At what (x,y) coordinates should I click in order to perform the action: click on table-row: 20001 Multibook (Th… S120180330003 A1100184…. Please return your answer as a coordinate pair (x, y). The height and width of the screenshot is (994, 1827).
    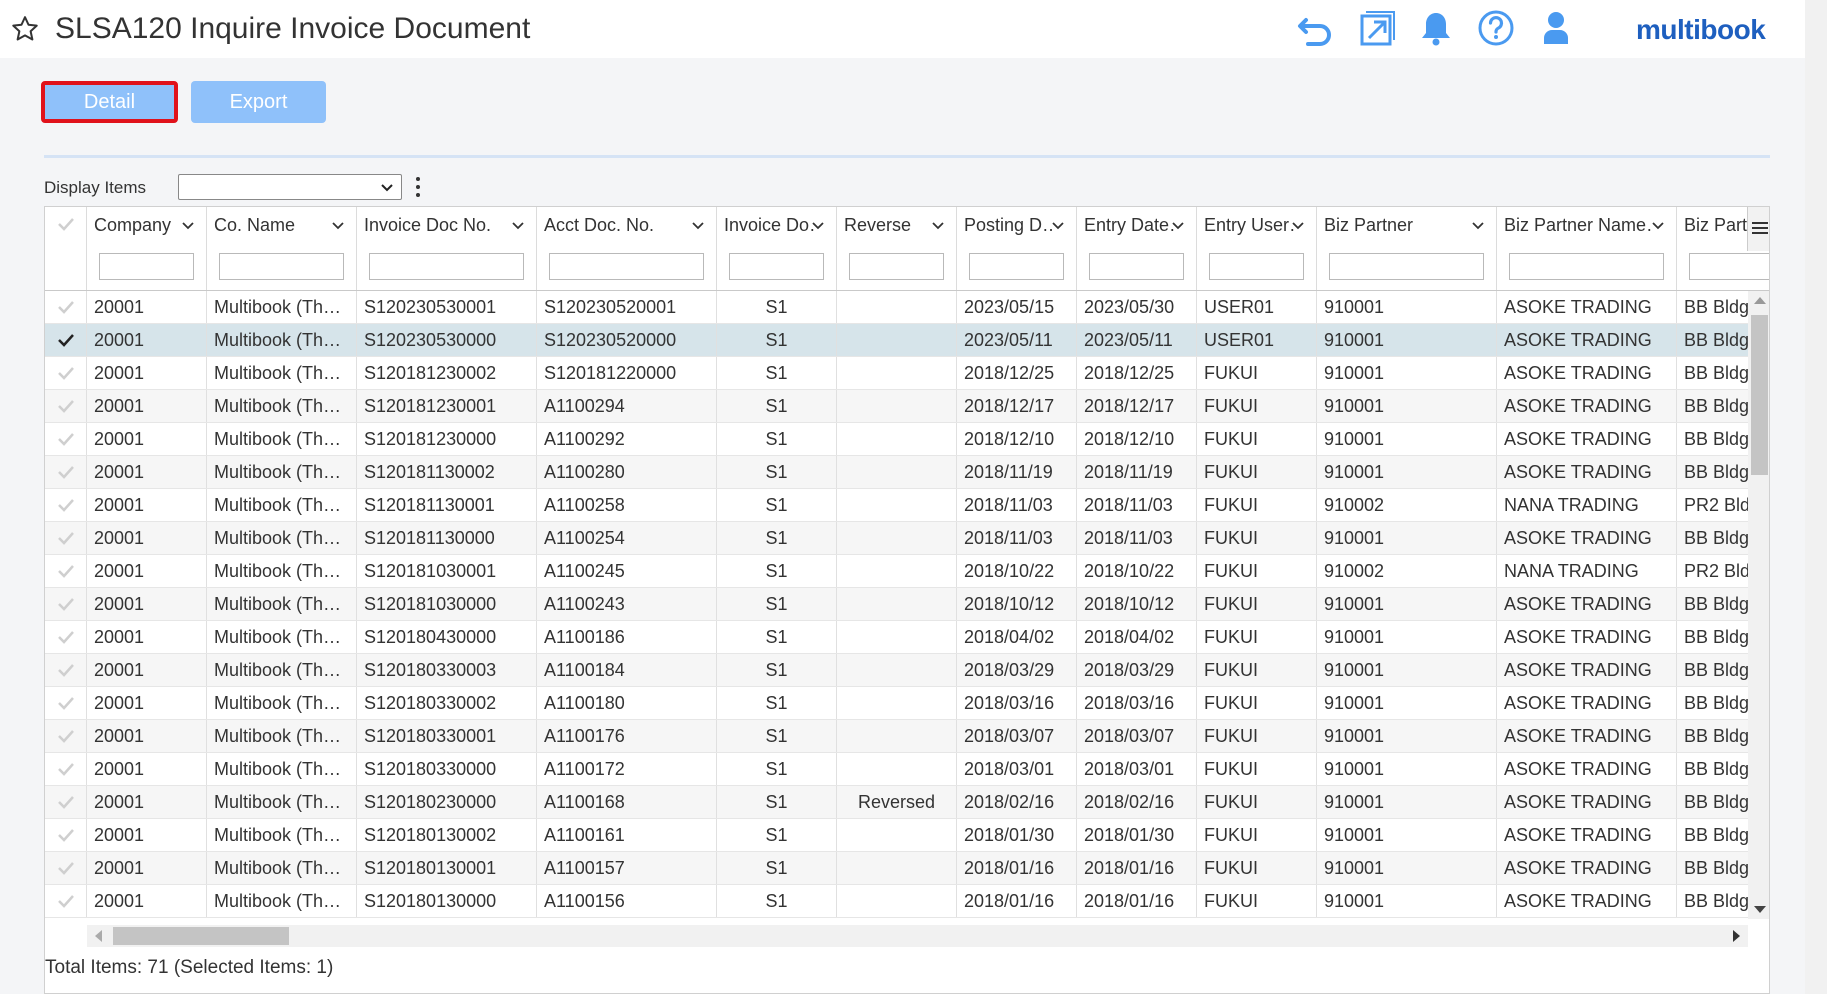
    Looking at the image, I should click on (896, 670).